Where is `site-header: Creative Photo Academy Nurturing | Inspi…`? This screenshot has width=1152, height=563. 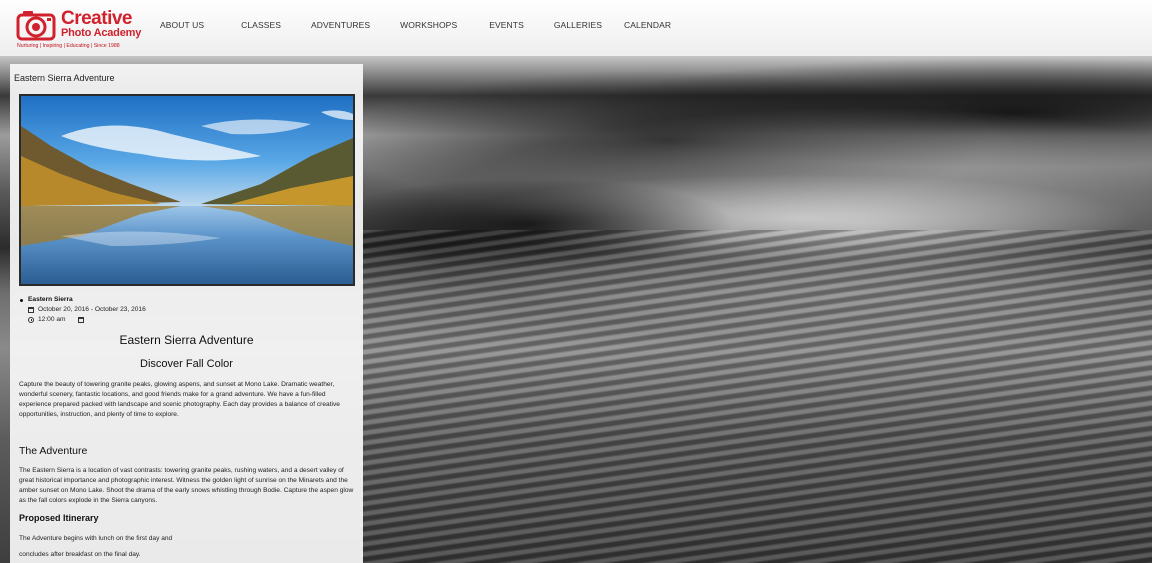
site-header: Creative Photo Academy Nurturing | Inspi… is located at coordinates (576, 28).